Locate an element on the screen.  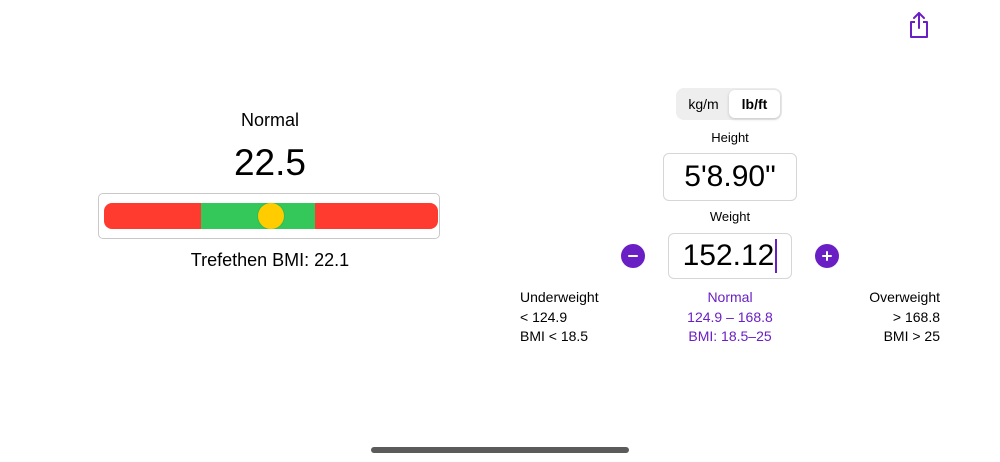
unit-option-lb-ft: lb/ft is located at coordinates (754, 104).